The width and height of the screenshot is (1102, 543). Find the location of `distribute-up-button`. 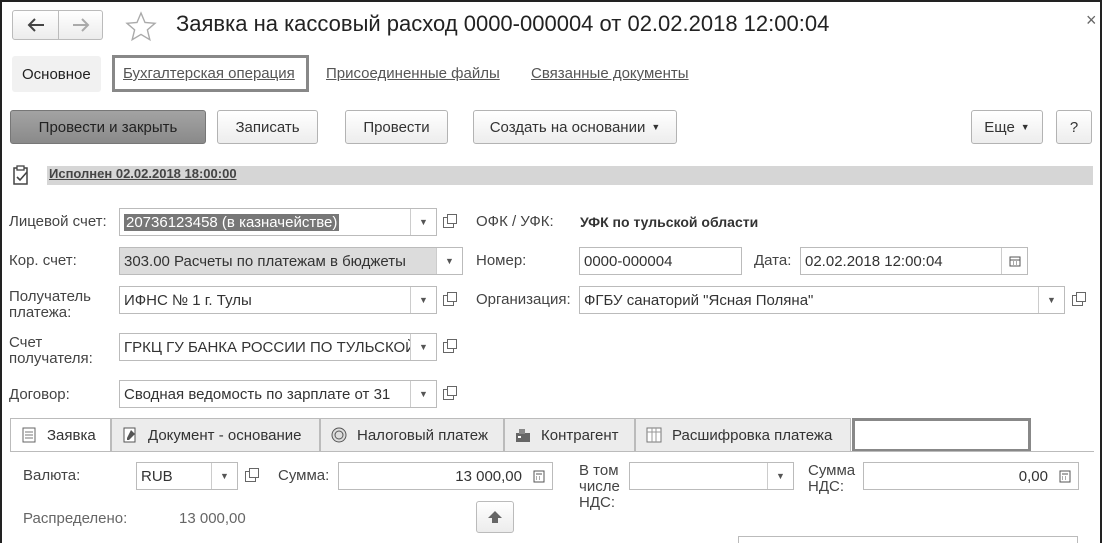

distribute-up-button is located at coordinates (495, 517).